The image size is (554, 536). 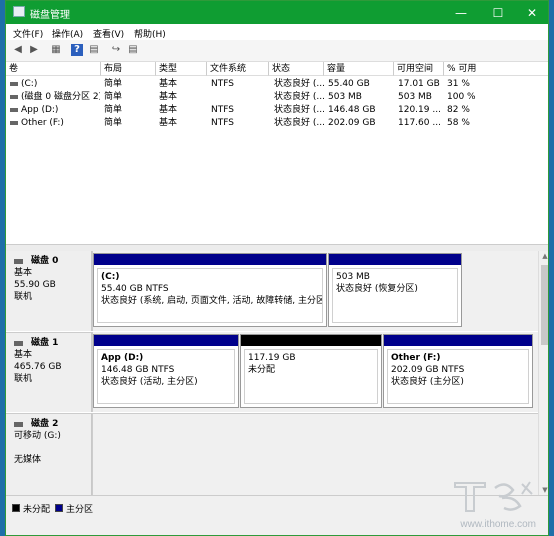 I want to click on column-header-layout: 布局, so click(x=128, y=69).